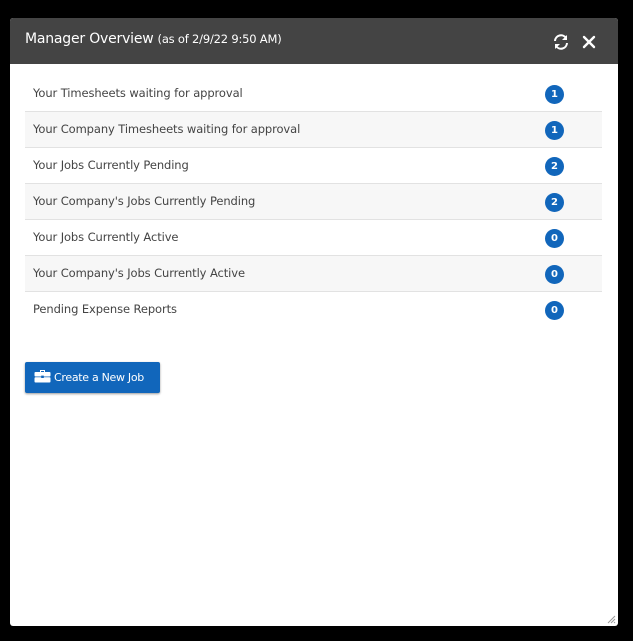  Describe the element at coordinates (106, 237) in the screenshot. I see `list-item-label: Your Jobs Currently Active` at that location.